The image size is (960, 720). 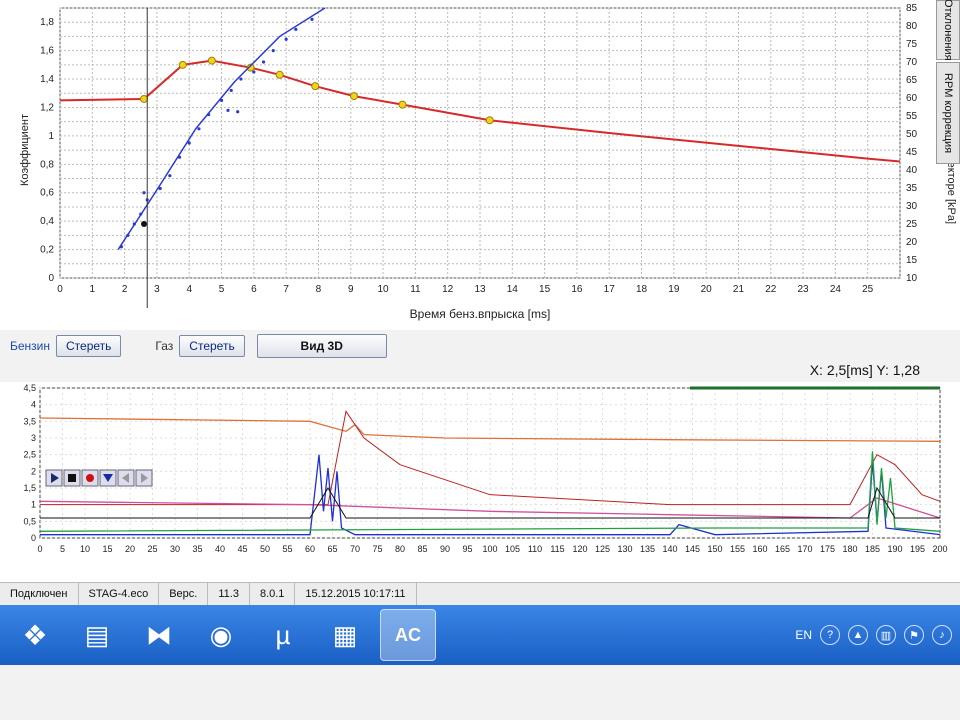 I want to click on x-tick-label: 1, so click(x=93, y=289).